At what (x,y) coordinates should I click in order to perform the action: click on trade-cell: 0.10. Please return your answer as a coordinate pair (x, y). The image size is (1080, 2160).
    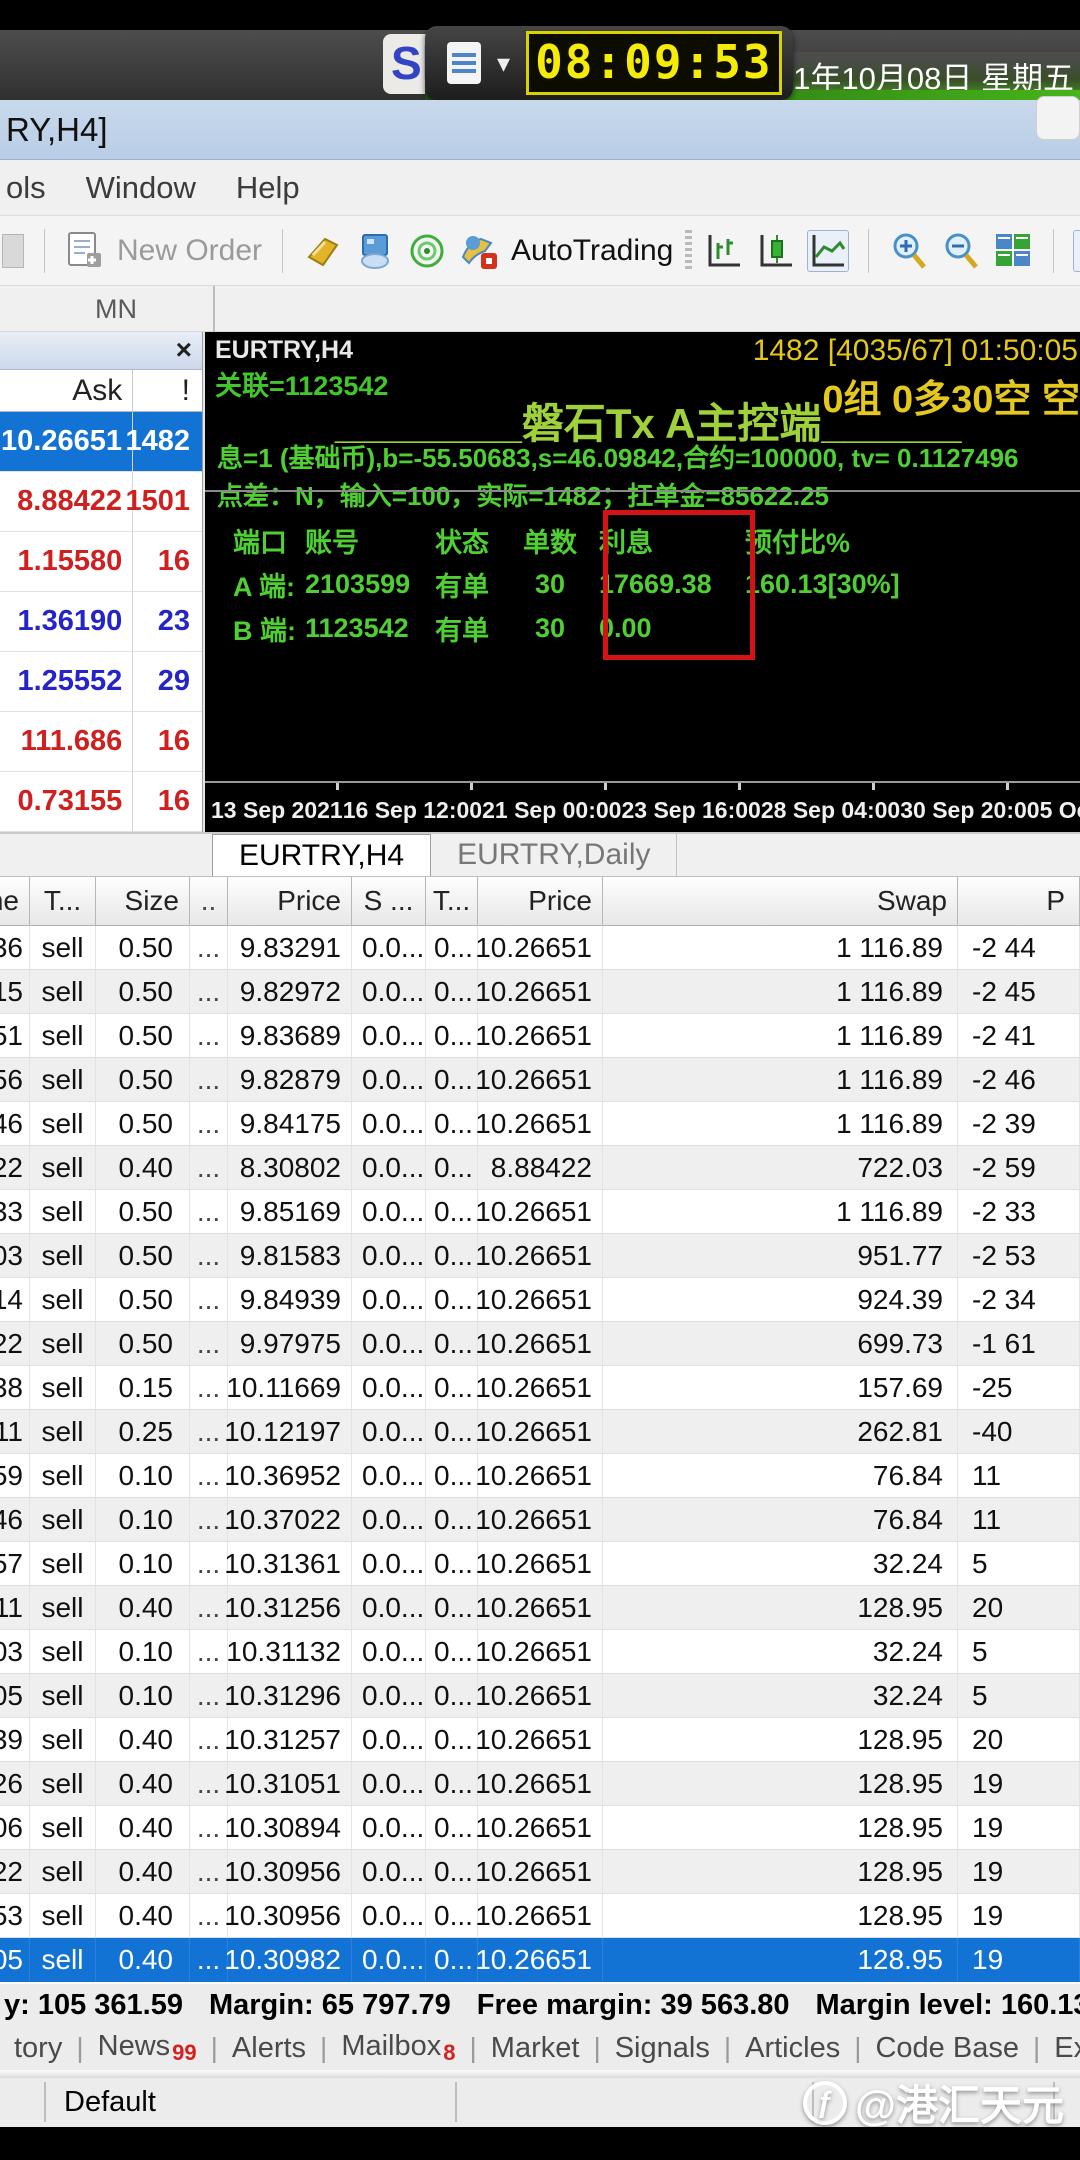
    Looking at the image, I should click on (143, 1475).